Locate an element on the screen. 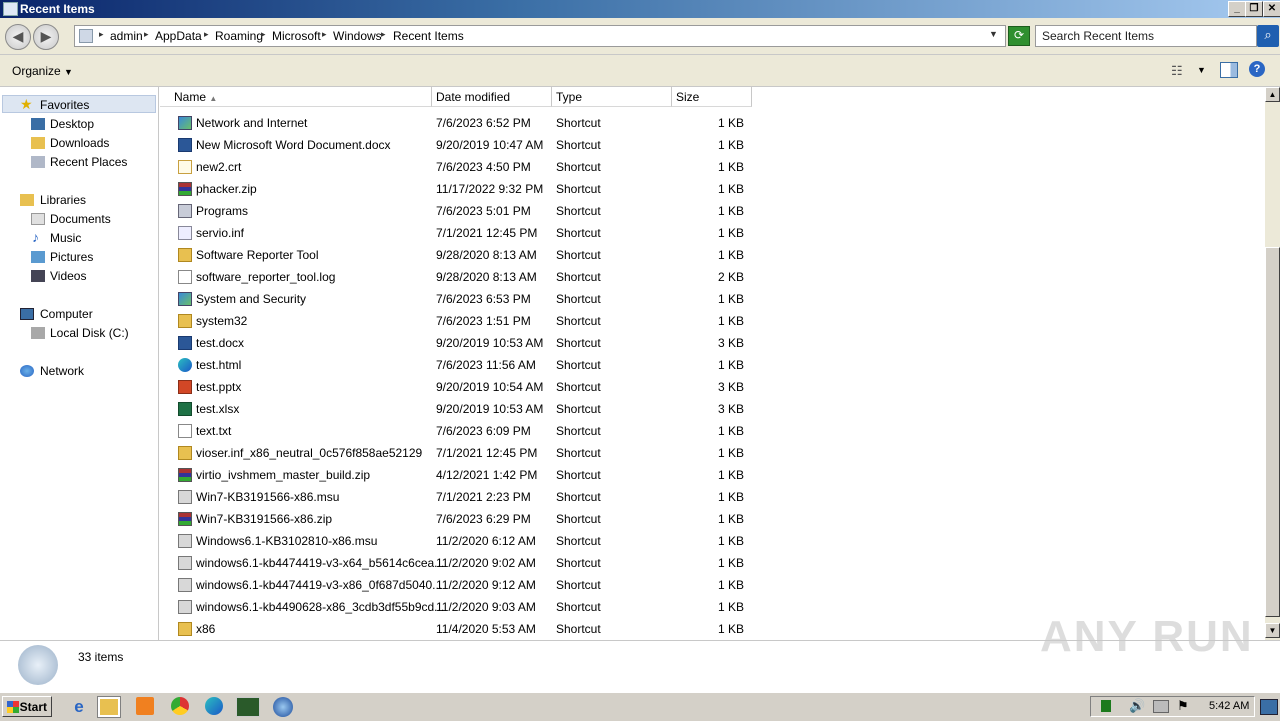  breadcrumb-admin: admin is located at coordinates (126, 36).